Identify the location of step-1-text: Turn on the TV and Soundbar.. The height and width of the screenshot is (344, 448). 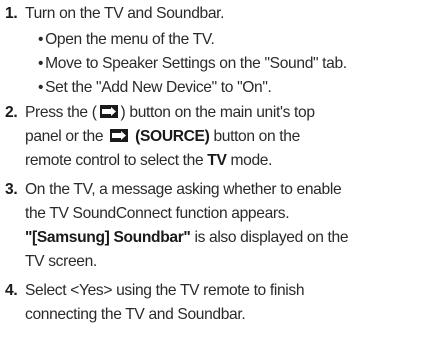
(125, 13).